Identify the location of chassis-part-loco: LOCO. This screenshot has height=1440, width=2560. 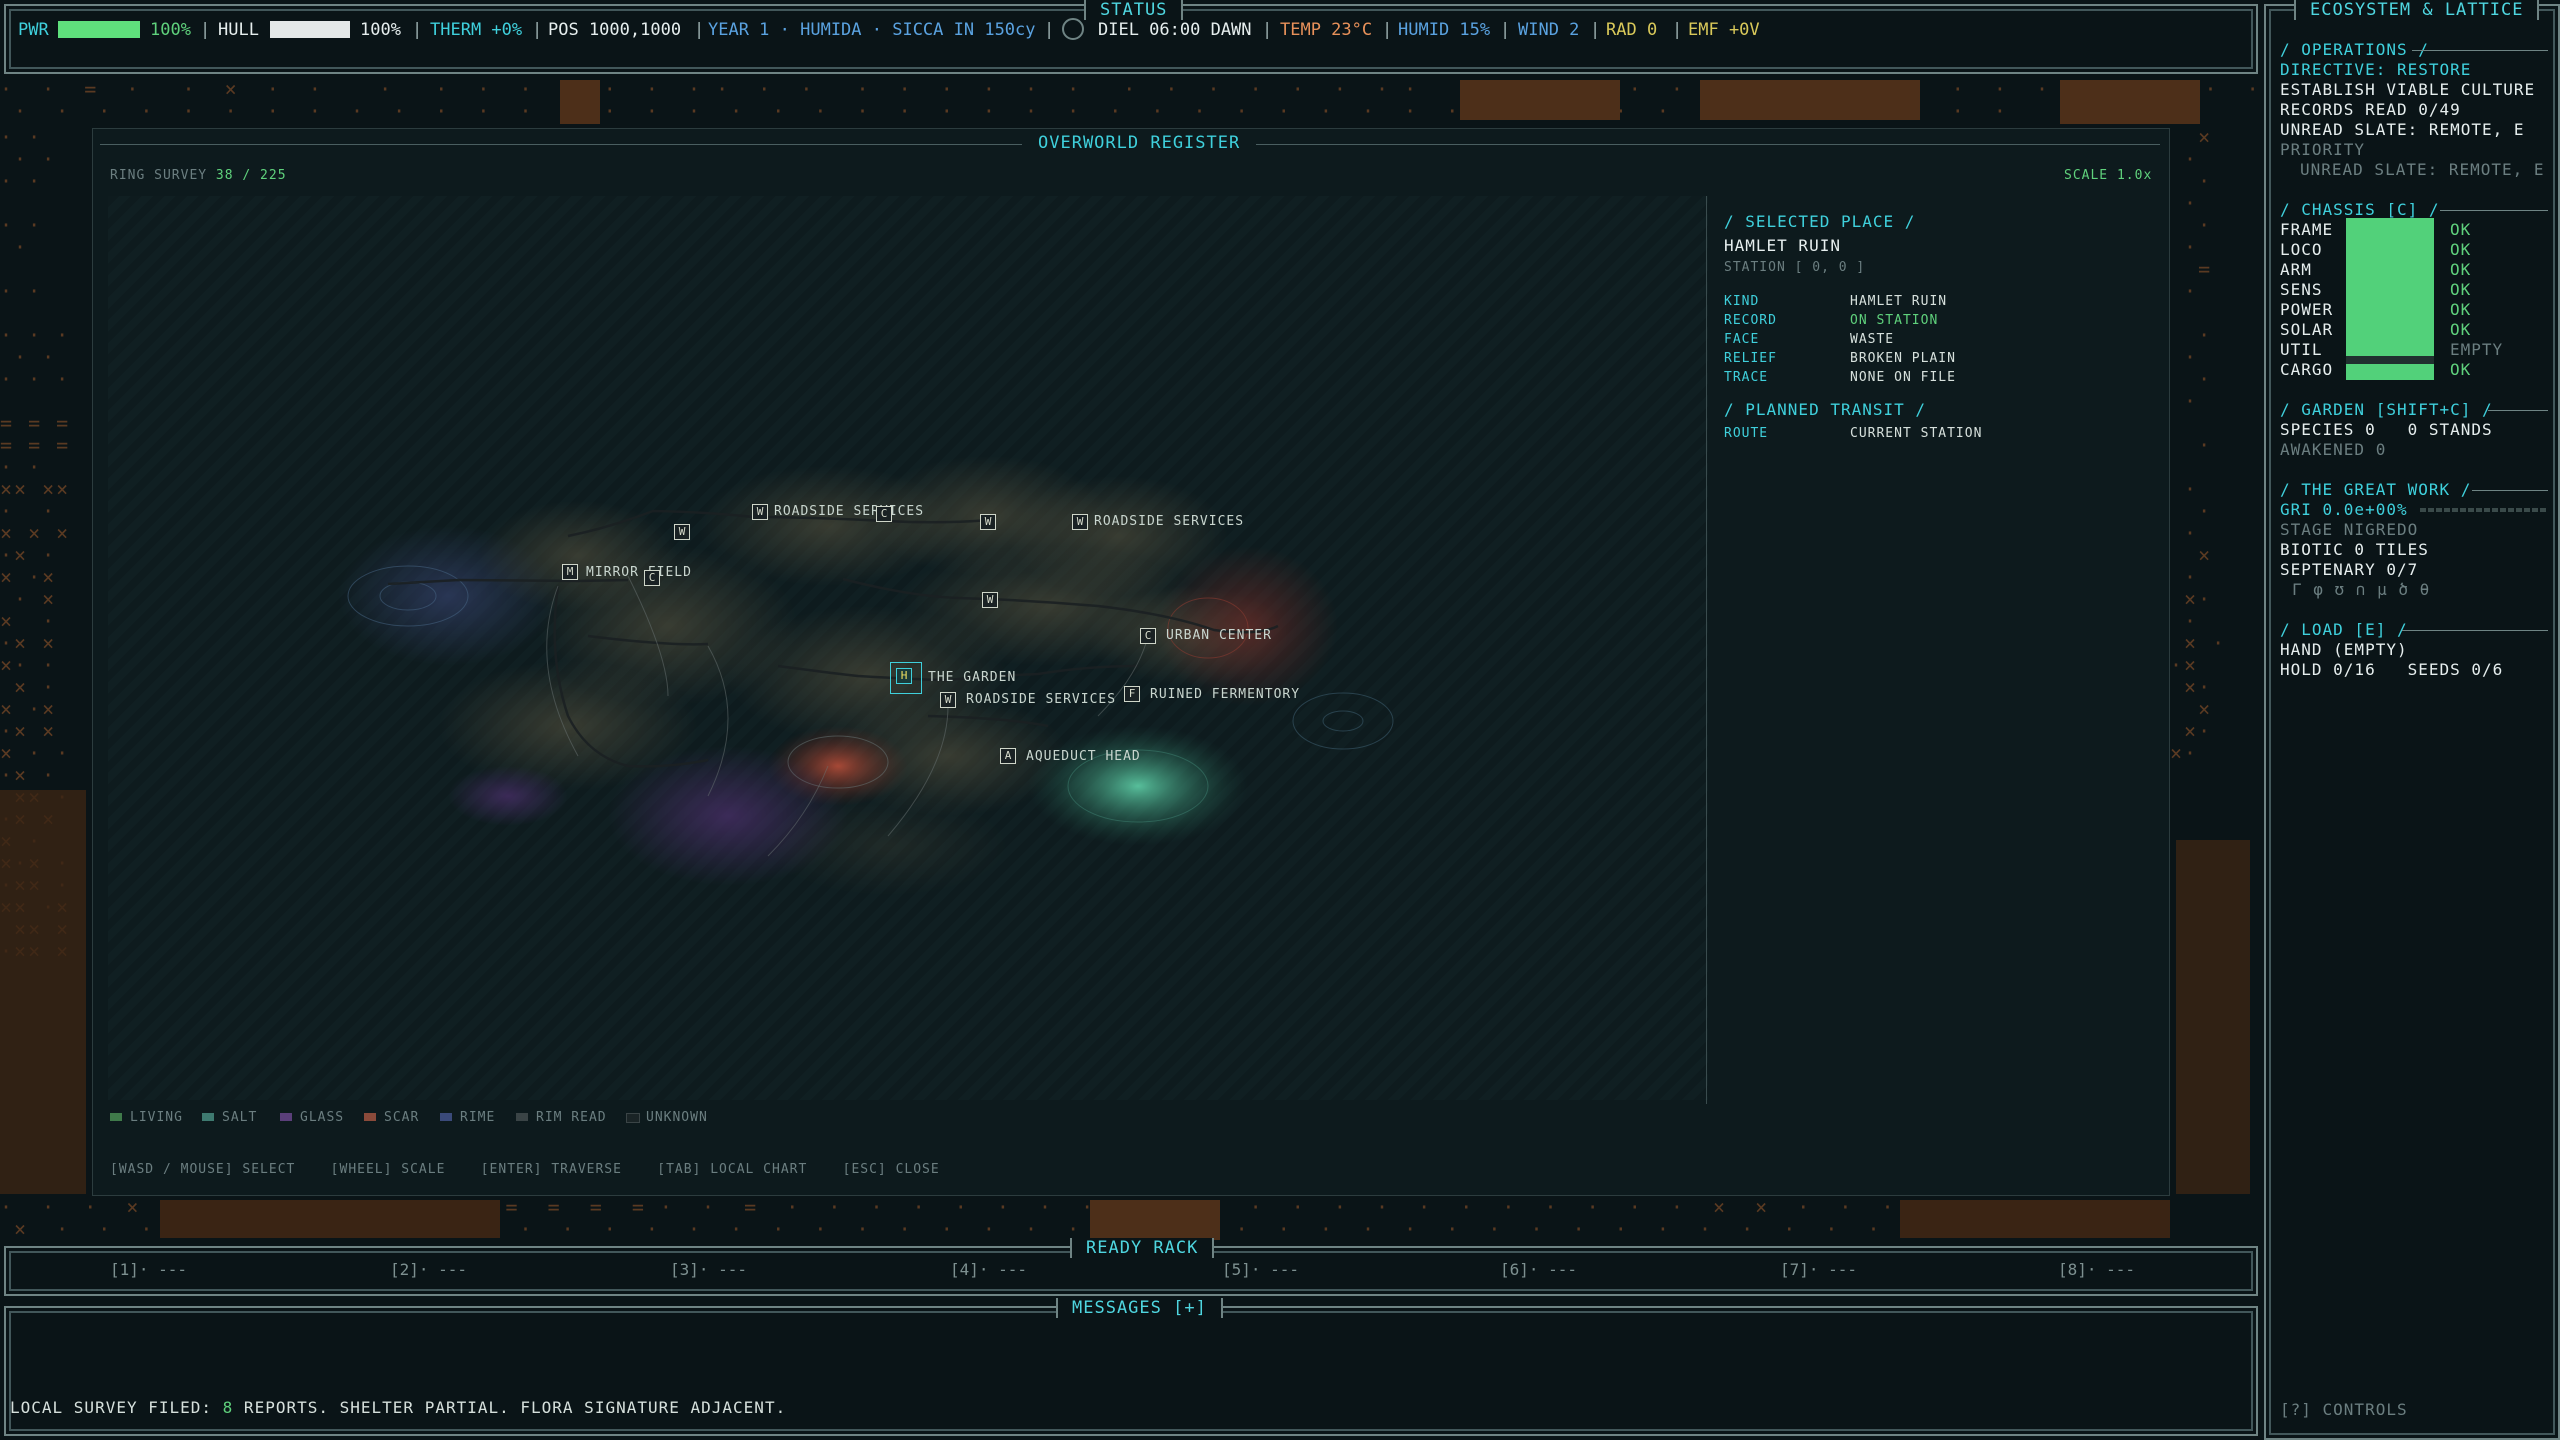
(2301, 249).